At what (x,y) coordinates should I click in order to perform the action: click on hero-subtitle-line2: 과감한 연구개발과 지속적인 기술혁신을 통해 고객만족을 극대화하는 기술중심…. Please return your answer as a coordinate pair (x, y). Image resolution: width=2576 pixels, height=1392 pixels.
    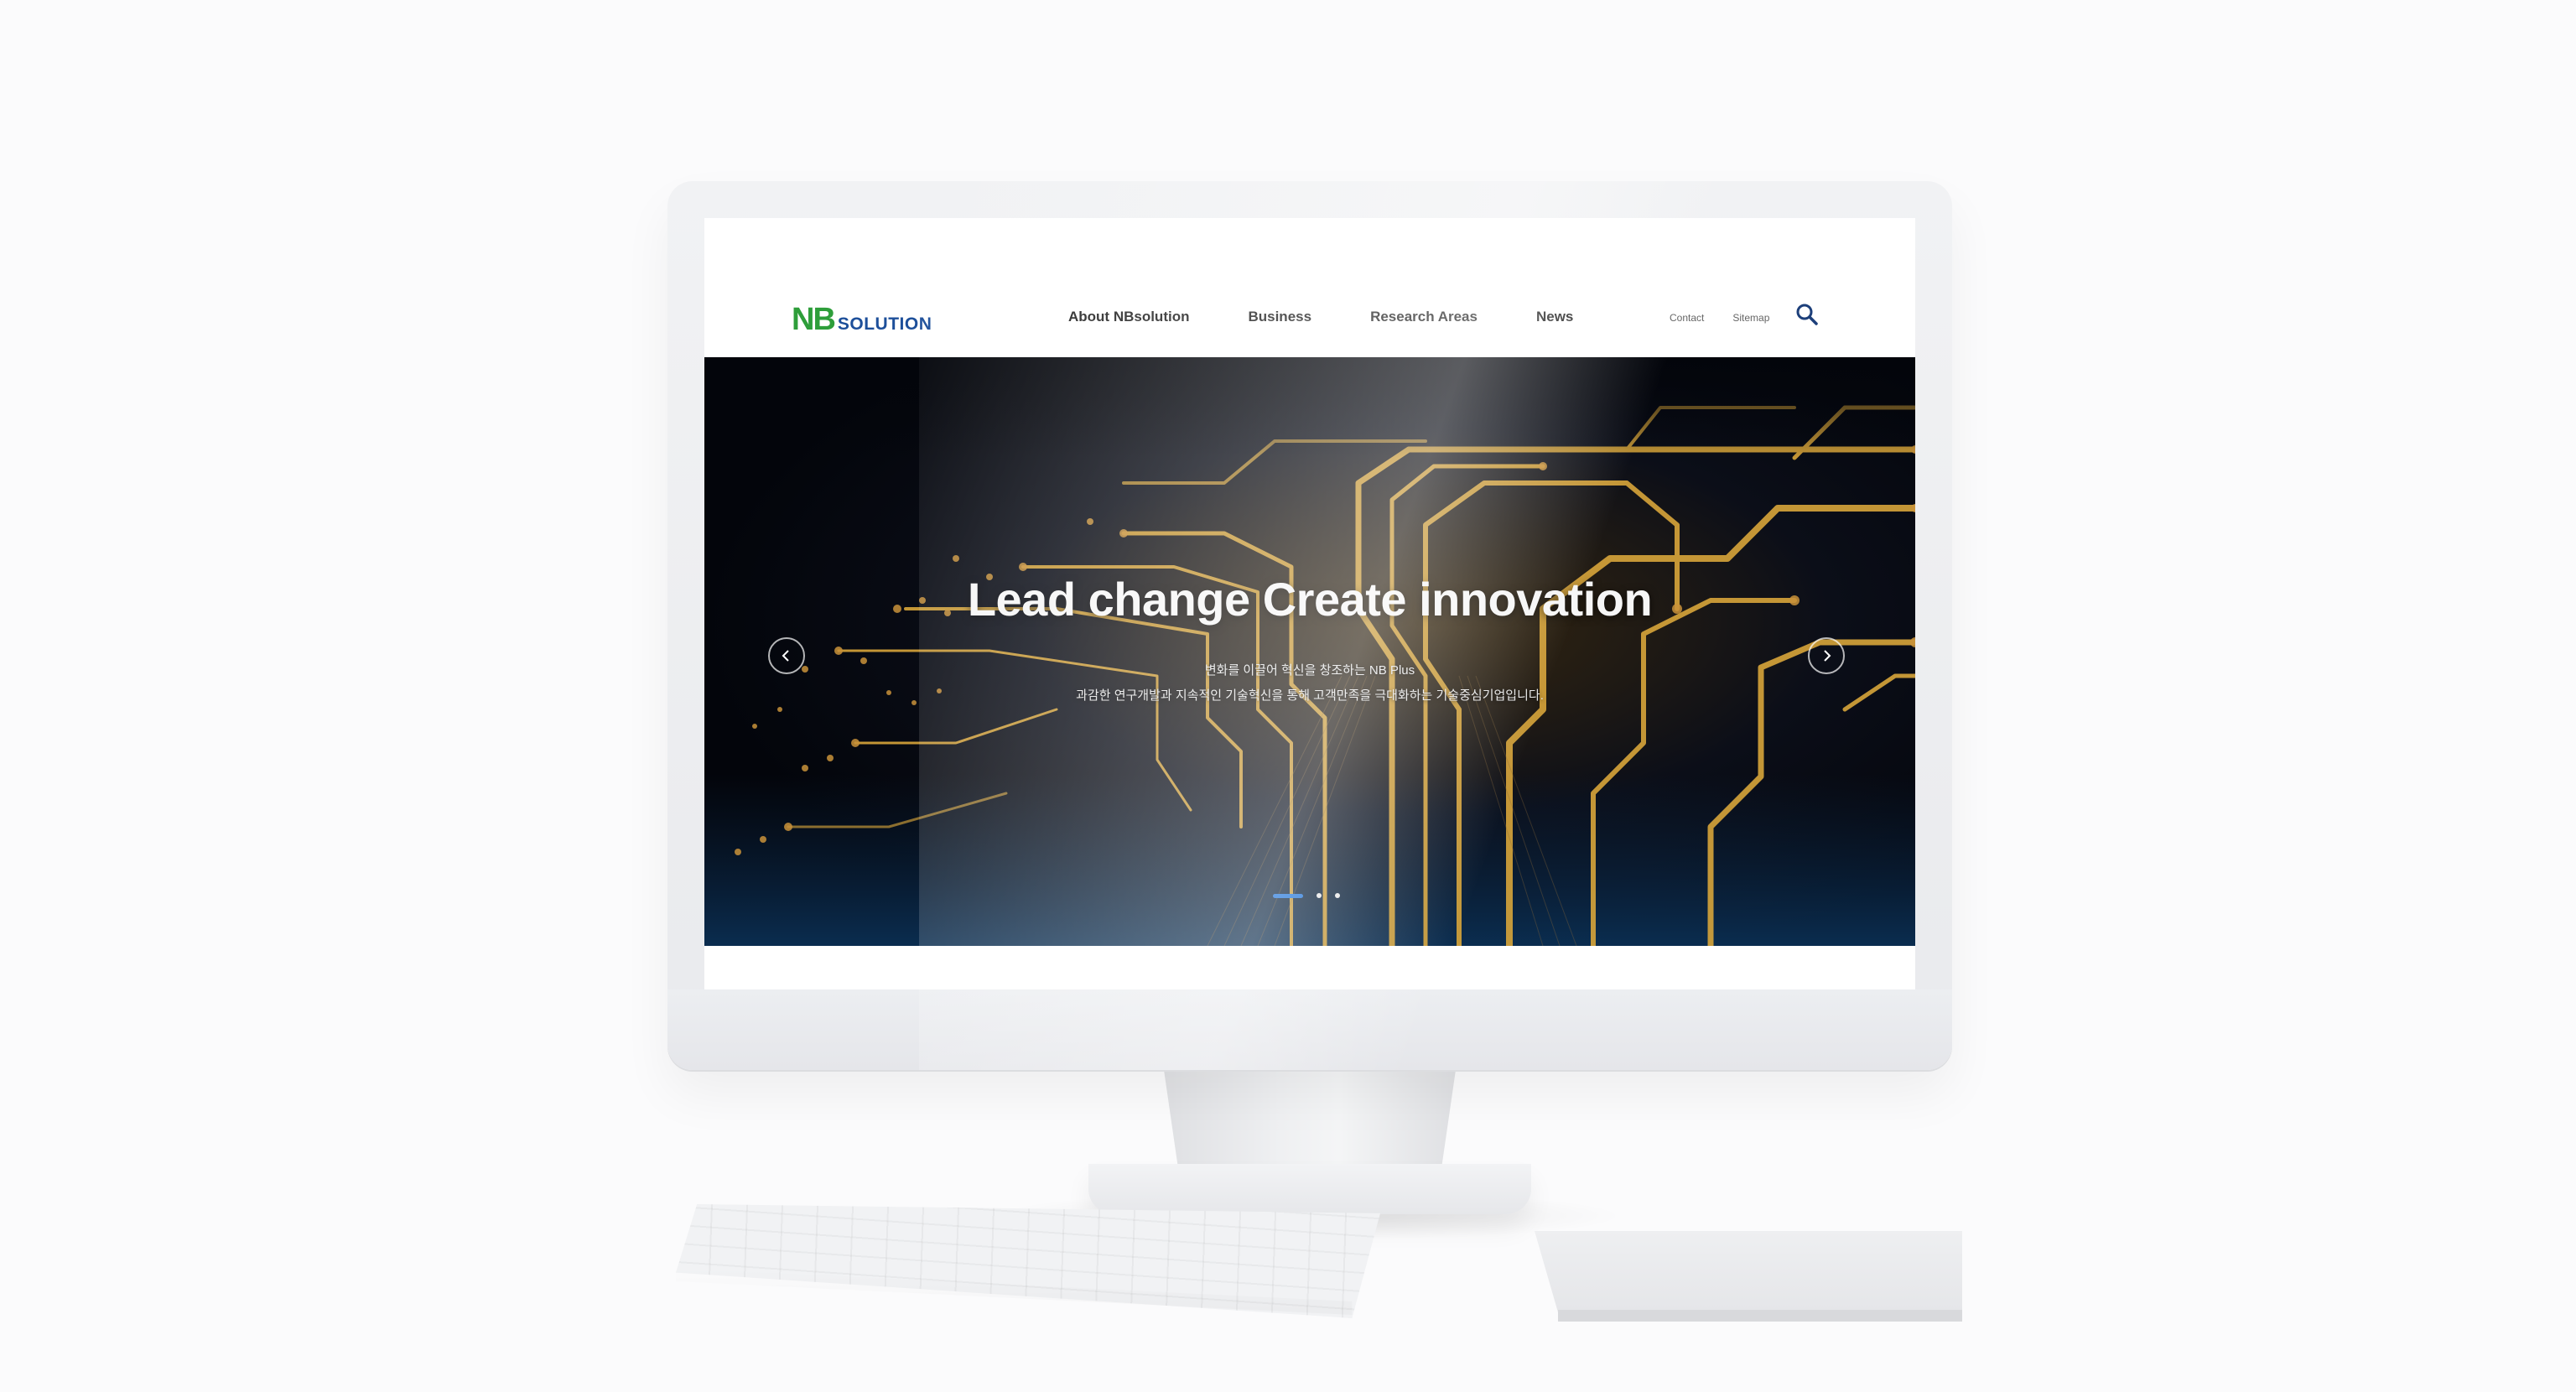
    Looking at the image, I should click on (1310, 695).